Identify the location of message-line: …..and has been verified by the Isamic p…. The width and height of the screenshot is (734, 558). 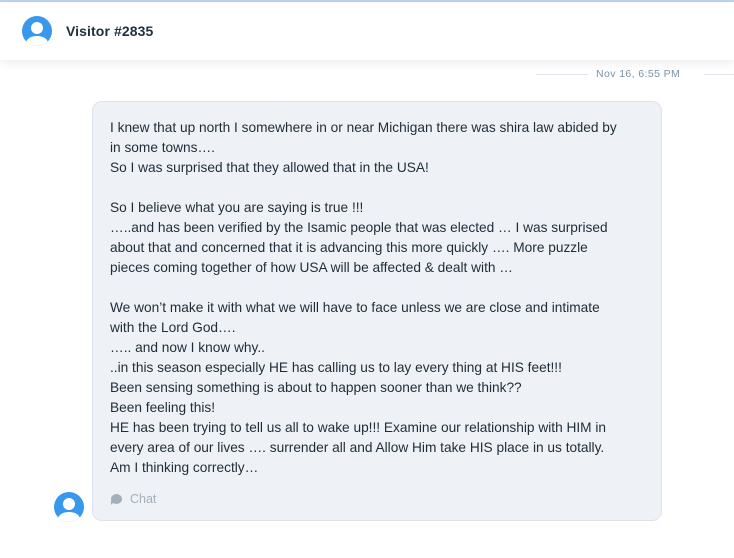
(359, 227).